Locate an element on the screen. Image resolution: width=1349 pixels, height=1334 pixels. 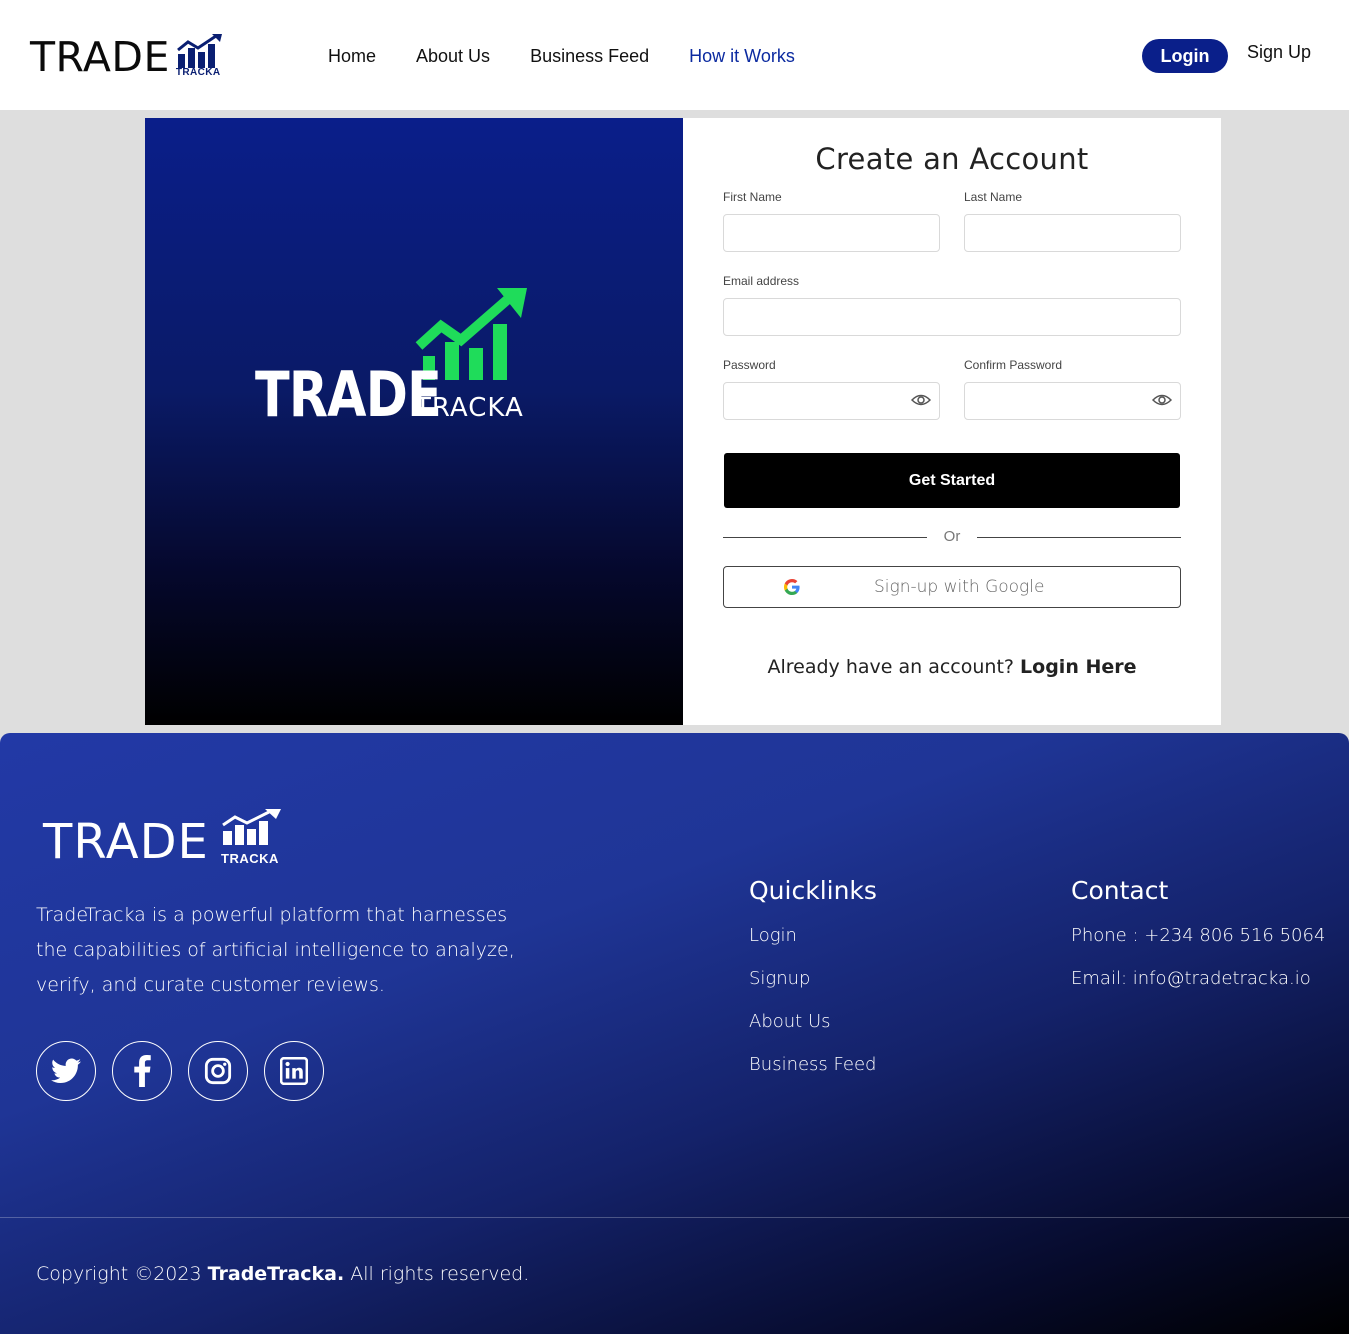
contact-title: Contact is located at coordinates (1120, 890).